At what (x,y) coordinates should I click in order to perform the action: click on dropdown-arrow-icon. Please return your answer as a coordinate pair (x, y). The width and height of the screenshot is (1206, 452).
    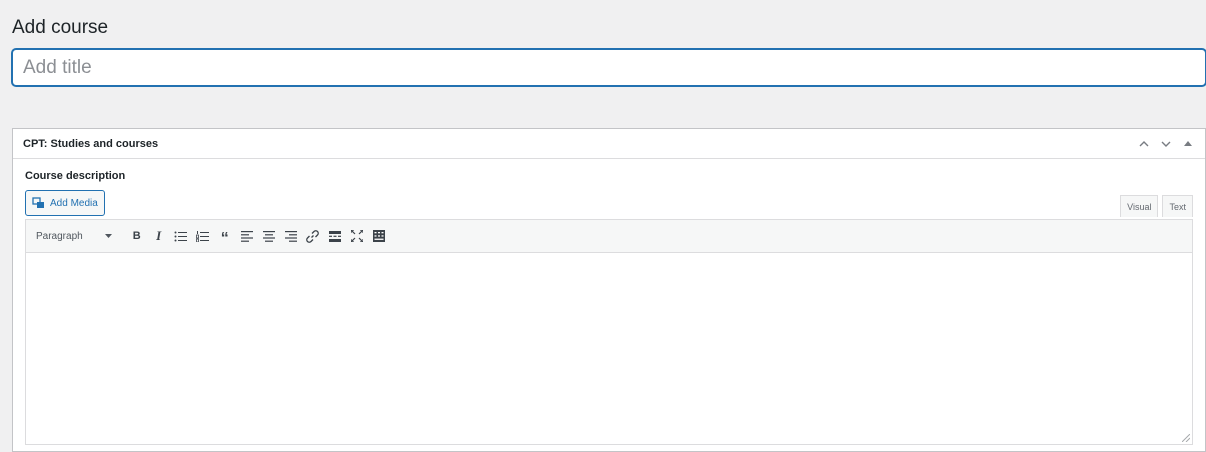
    Looking at the image, I should click on (108, 236).